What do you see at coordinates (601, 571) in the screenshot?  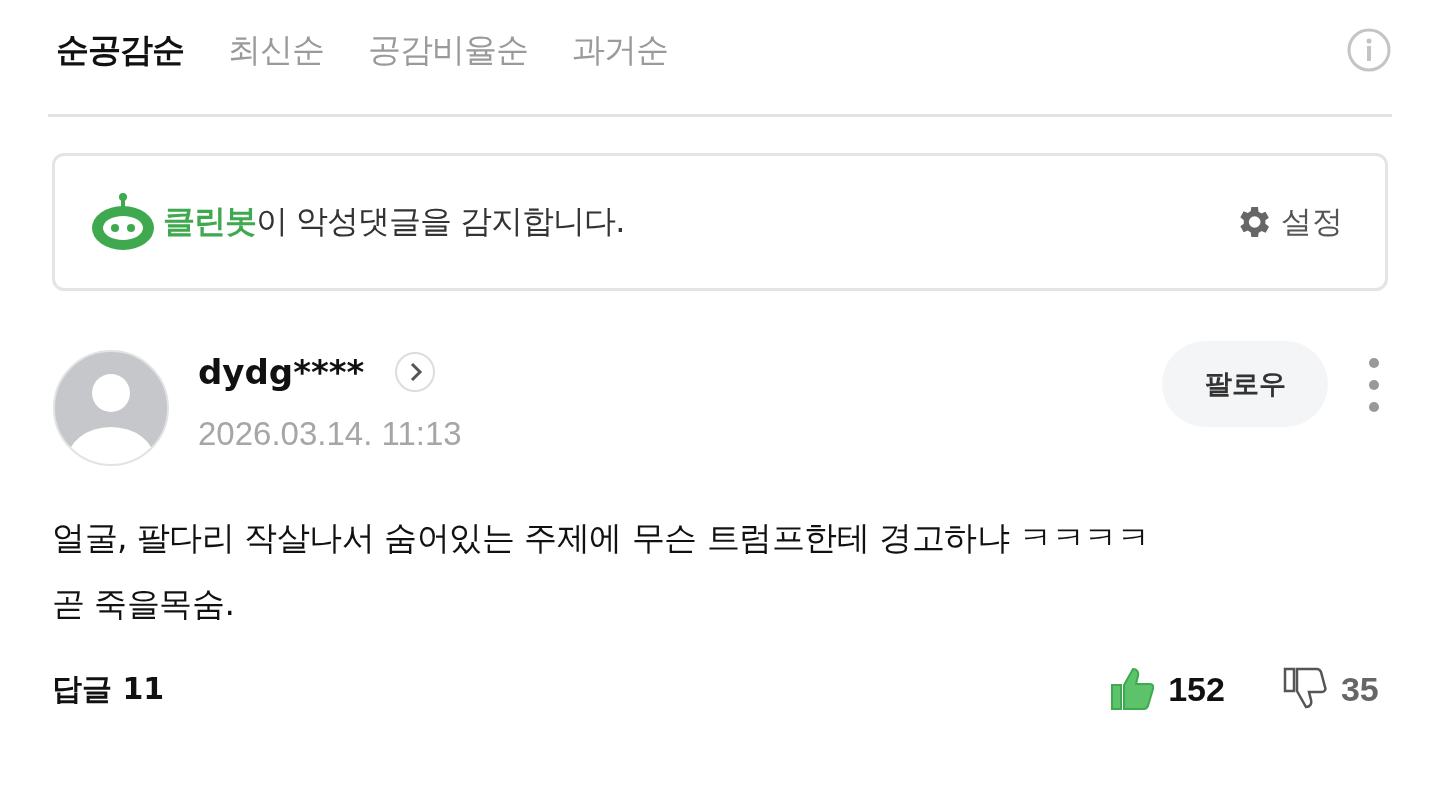 I see `comment-text: 얼굴, 팔다리 작살나서 숨어있는 주제에 무슨 트럼프한테 경고하냐 ㅋㅋㅋㅋ 곧 죽을목숨.` at bounding box center [601, 571].